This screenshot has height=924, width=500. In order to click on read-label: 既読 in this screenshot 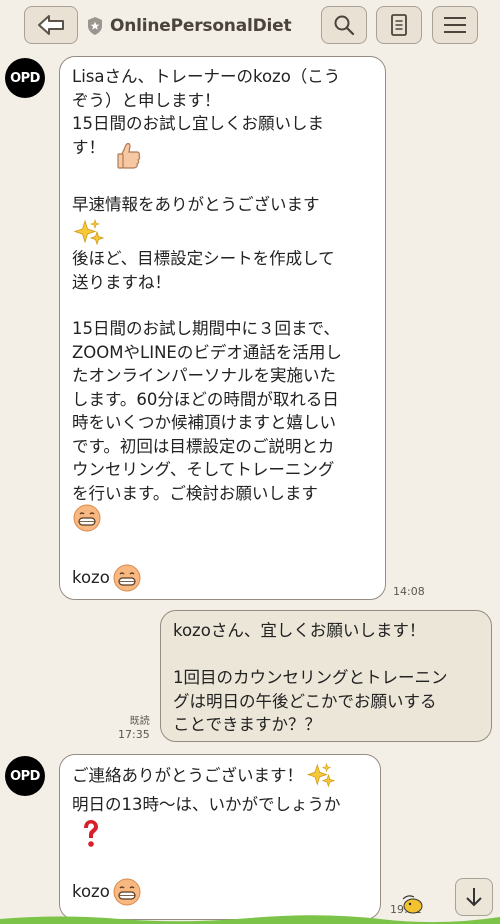, I will do `click(139, 721)`.